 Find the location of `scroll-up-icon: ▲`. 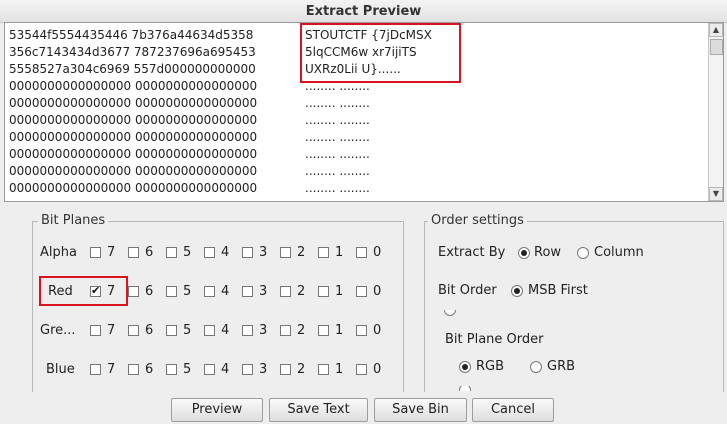

scroll-up-icon: ▲ is located at coordinates (716, 30).